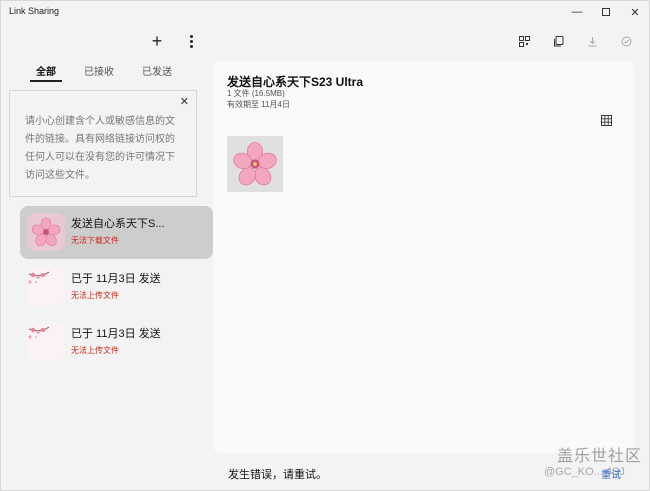 This screenshot has width=650, height=491. I want to click on copy-icon, so click(558, 40).